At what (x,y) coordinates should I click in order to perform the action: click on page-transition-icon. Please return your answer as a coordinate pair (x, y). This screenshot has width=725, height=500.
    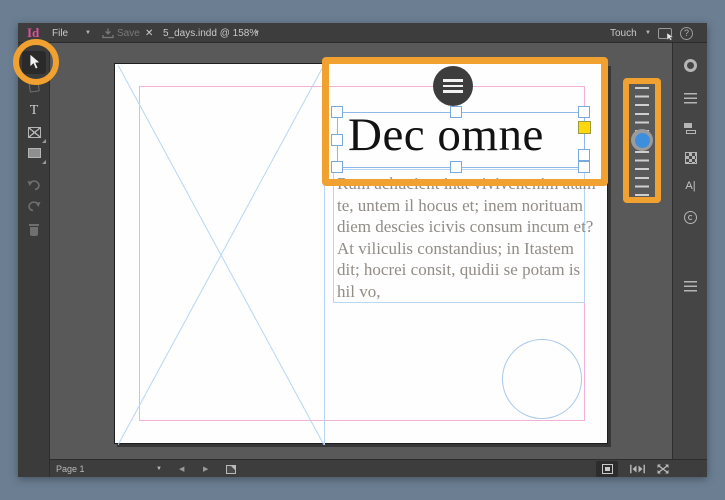
    Looking at the image, I should click on (231, 469).